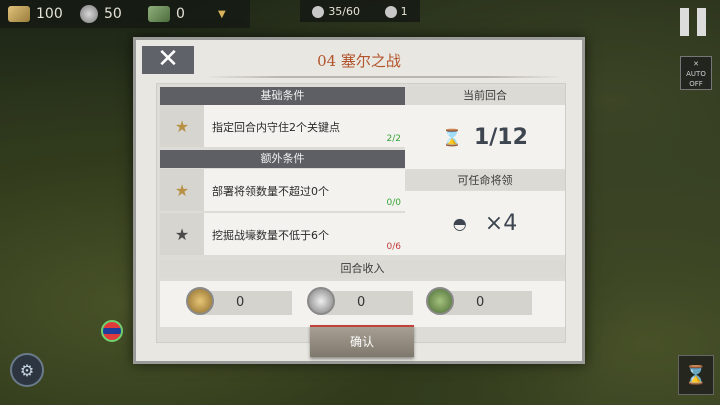 Image resolution: width=720 pixels, height=405 pixels. What do you see at coordinates (336, 11) in the screenshot?
I see `units-counter: 35/60` at bounding box center [336, 11].